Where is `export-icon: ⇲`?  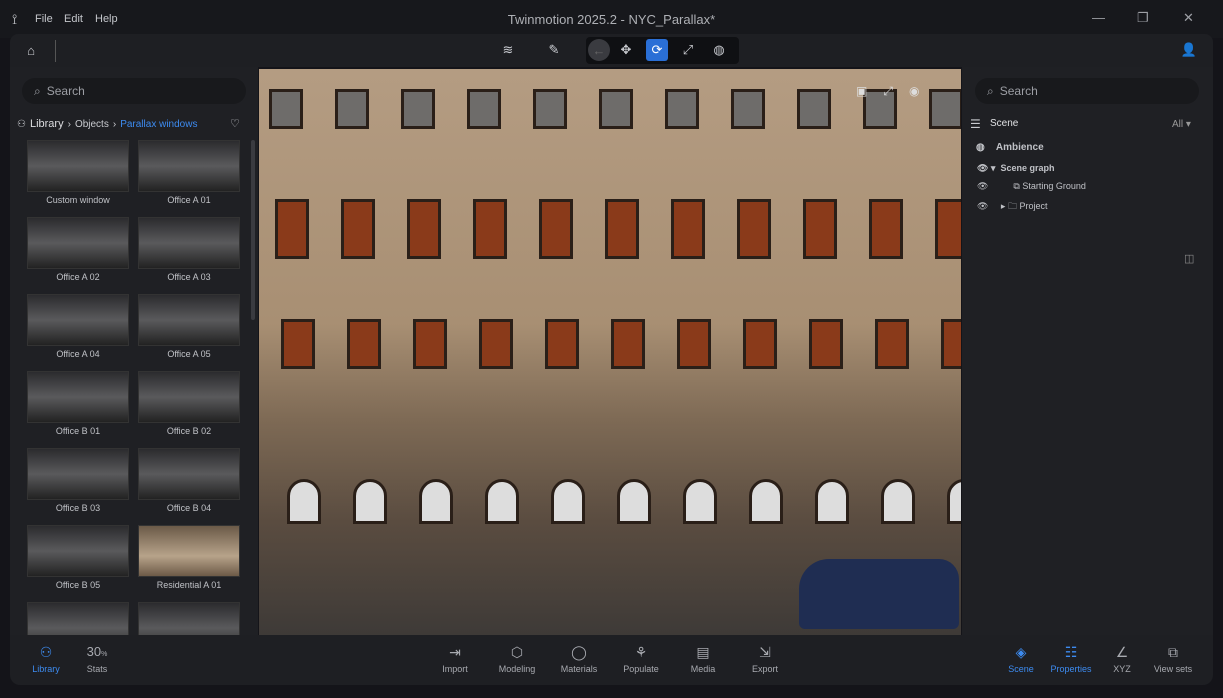 export-icon: ⇲ is located at coordinates (765, 652).